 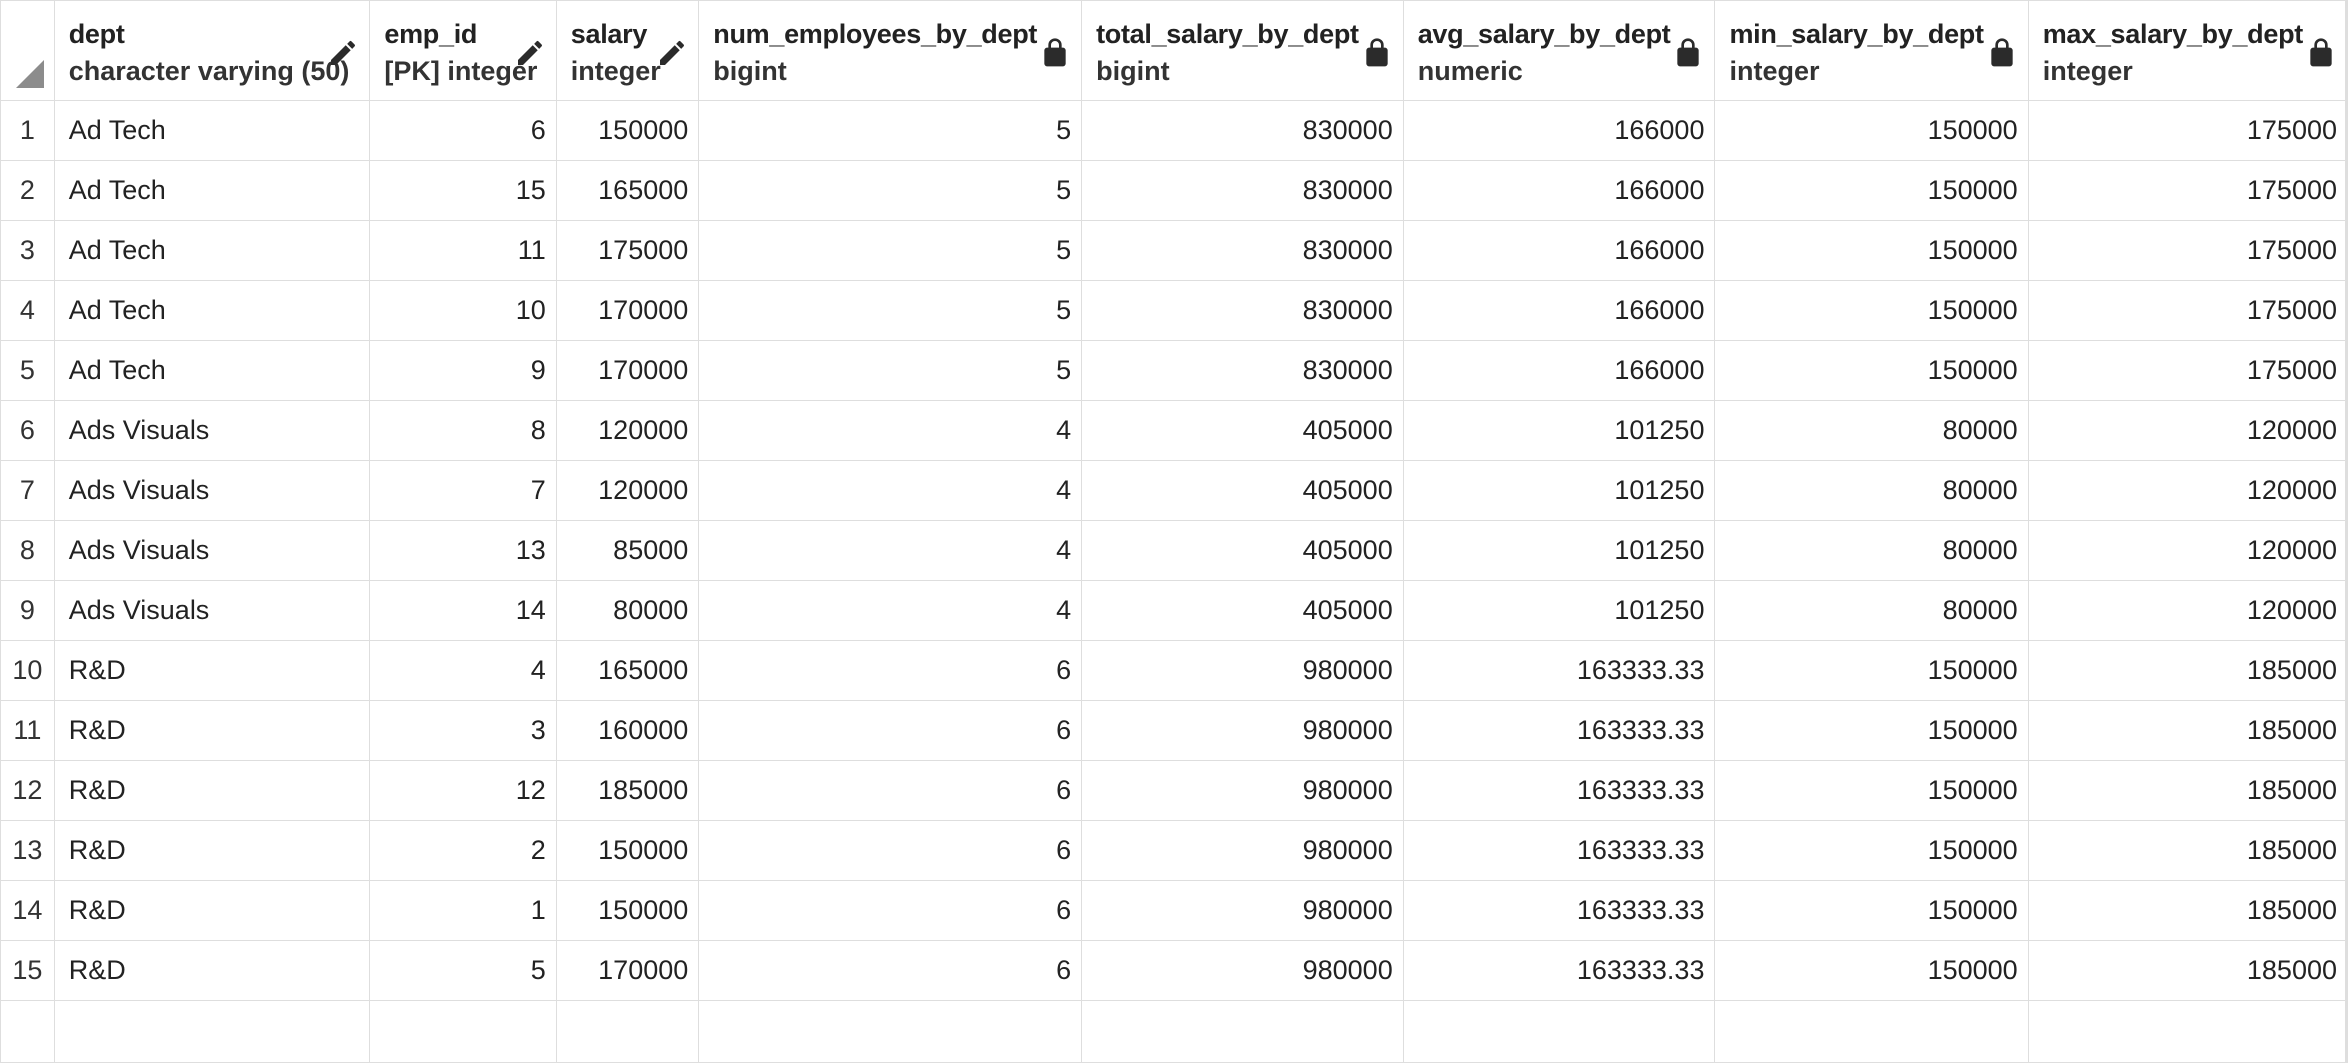 What do you see at coordinates (27, 730) in the screenshot?
I see `row-number: 11` at bounding box center [27, 730].